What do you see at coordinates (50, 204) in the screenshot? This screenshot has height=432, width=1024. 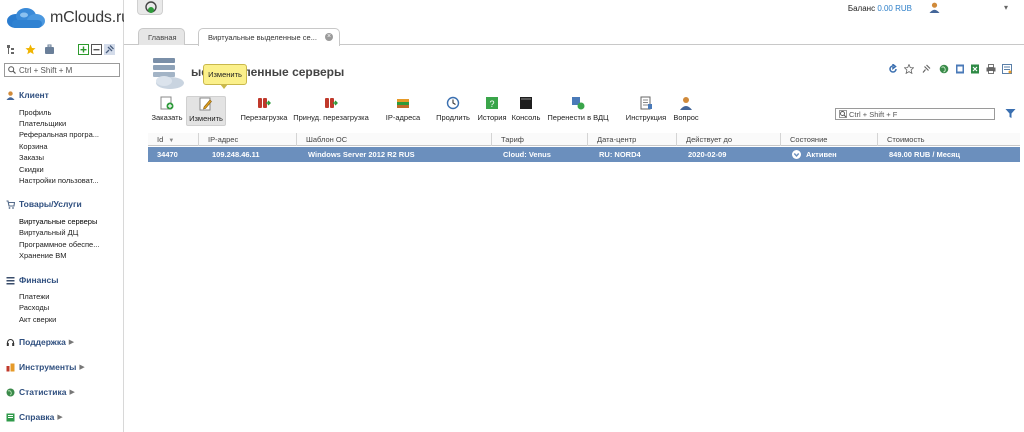 I see `section-title: Товары/Услуги` at bounding box center [50, 204].